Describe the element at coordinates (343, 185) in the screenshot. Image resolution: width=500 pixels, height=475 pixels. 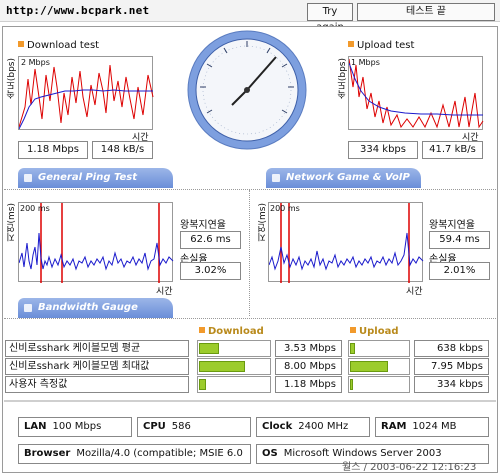
I see `tab-network-game-voip-test: Network Game & VoIP Test` at that location.